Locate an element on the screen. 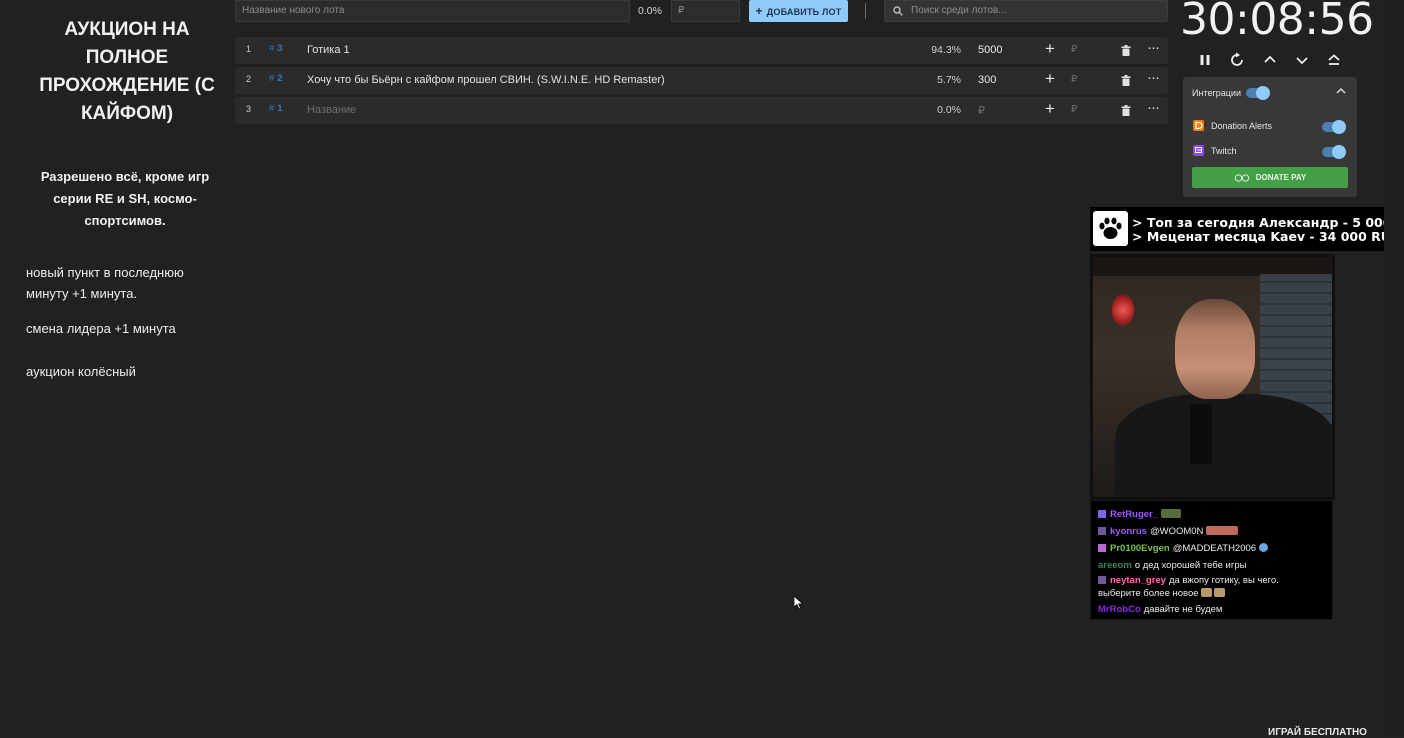  toolbar-divider is located at coordinates (865, 11).